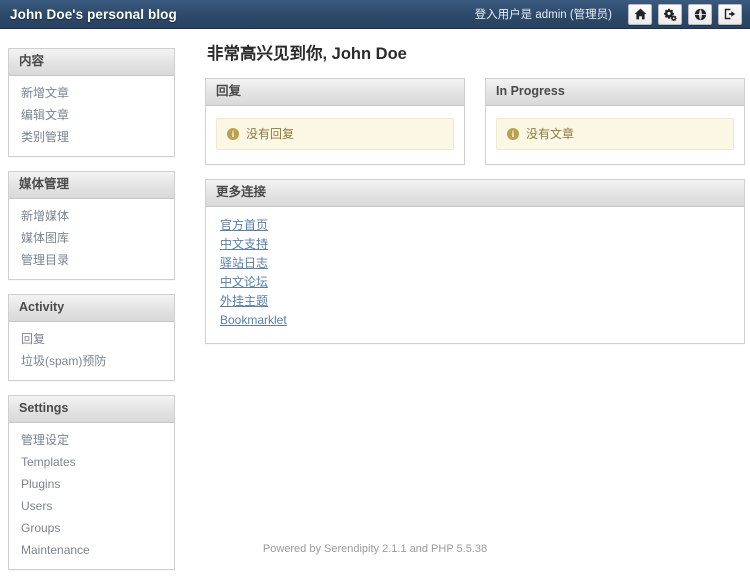 This screenshot has width=750, height=584. Describe the element at coordinates (91, 484) in the screenshot. I see `sidebar-item-plugins: Plugins` at that location.